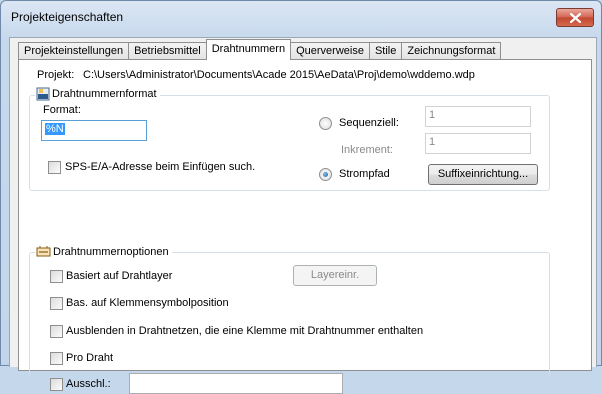  I want to click on strompfad-label: Strompfad, so click(364, 174).